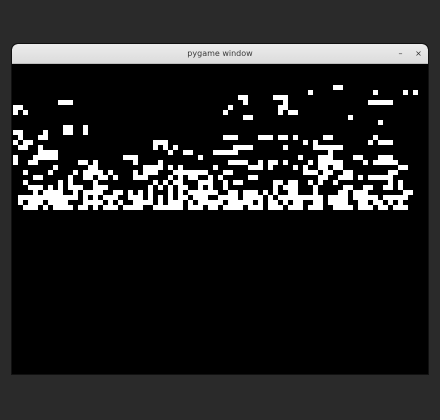 The image size is (440, 420). Describe the element at coordinates (400, 53) in the screenshot. I see `minimize-button: –` at that location.